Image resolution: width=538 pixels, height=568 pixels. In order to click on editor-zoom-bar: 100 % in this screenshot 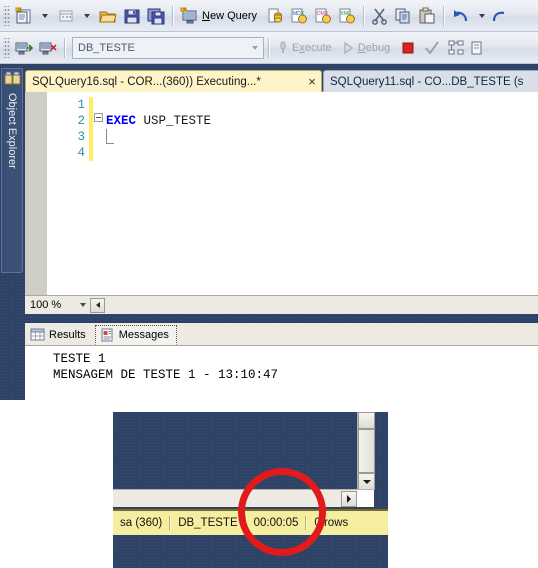, I will do `click(281, 304)`.